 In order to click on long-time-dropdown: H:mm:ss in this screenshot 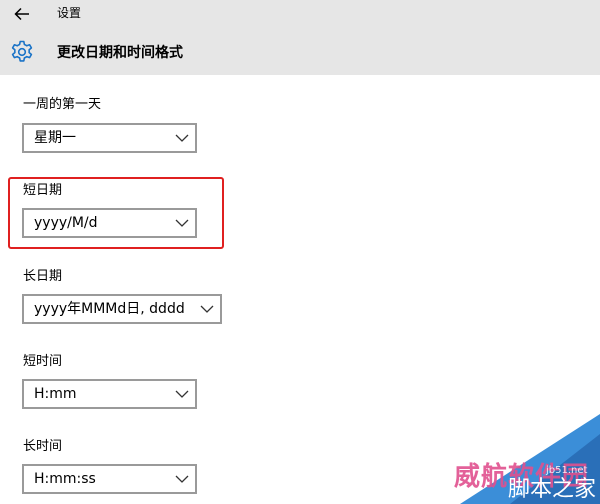, I will do `click(109, 479)`.